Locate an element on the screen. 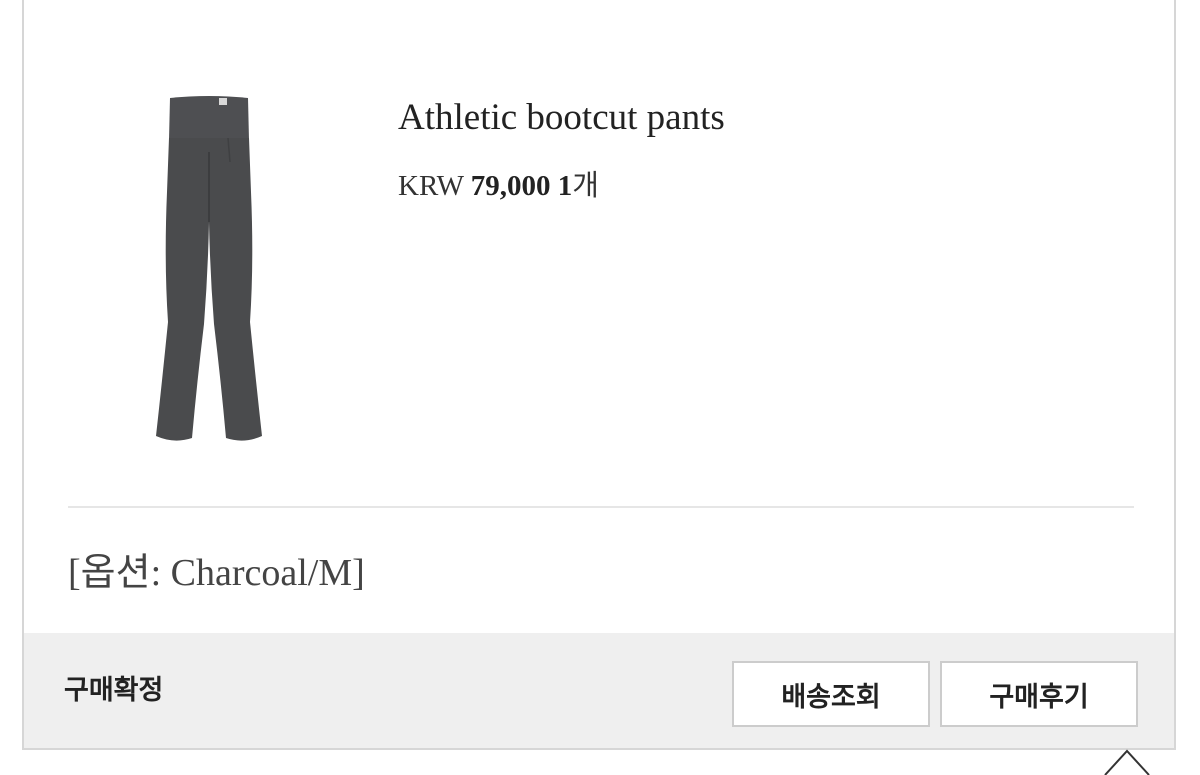 The image size is (1200, 775). order-footer: 구매확정 배송조회 구매후기 is located at coordinates (599, 690).